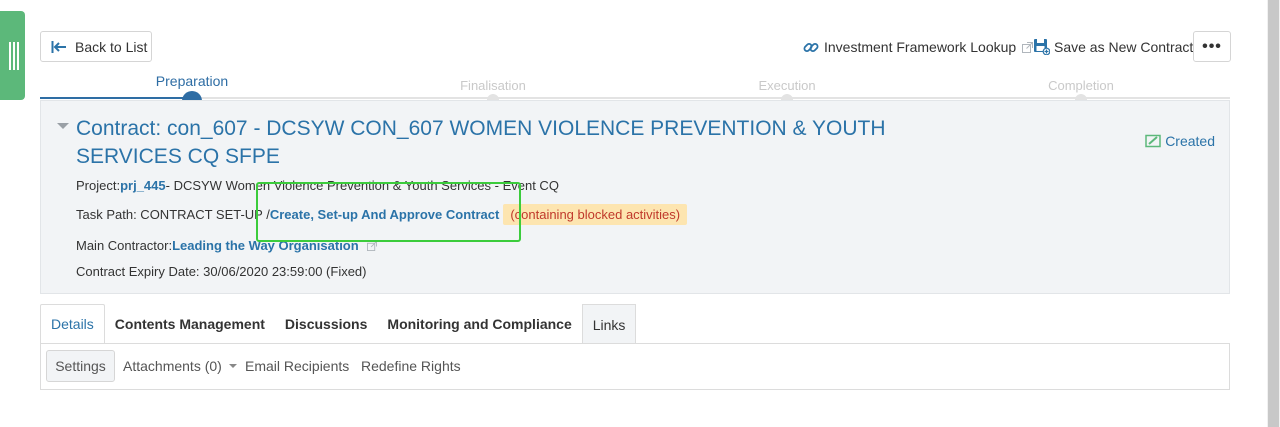 The height and width of the screenshot is (427, 1280). What do you see at coordinates (388, 212) in the screenshot?
I see `highlight-annotation` at bounding box center [388, 212].